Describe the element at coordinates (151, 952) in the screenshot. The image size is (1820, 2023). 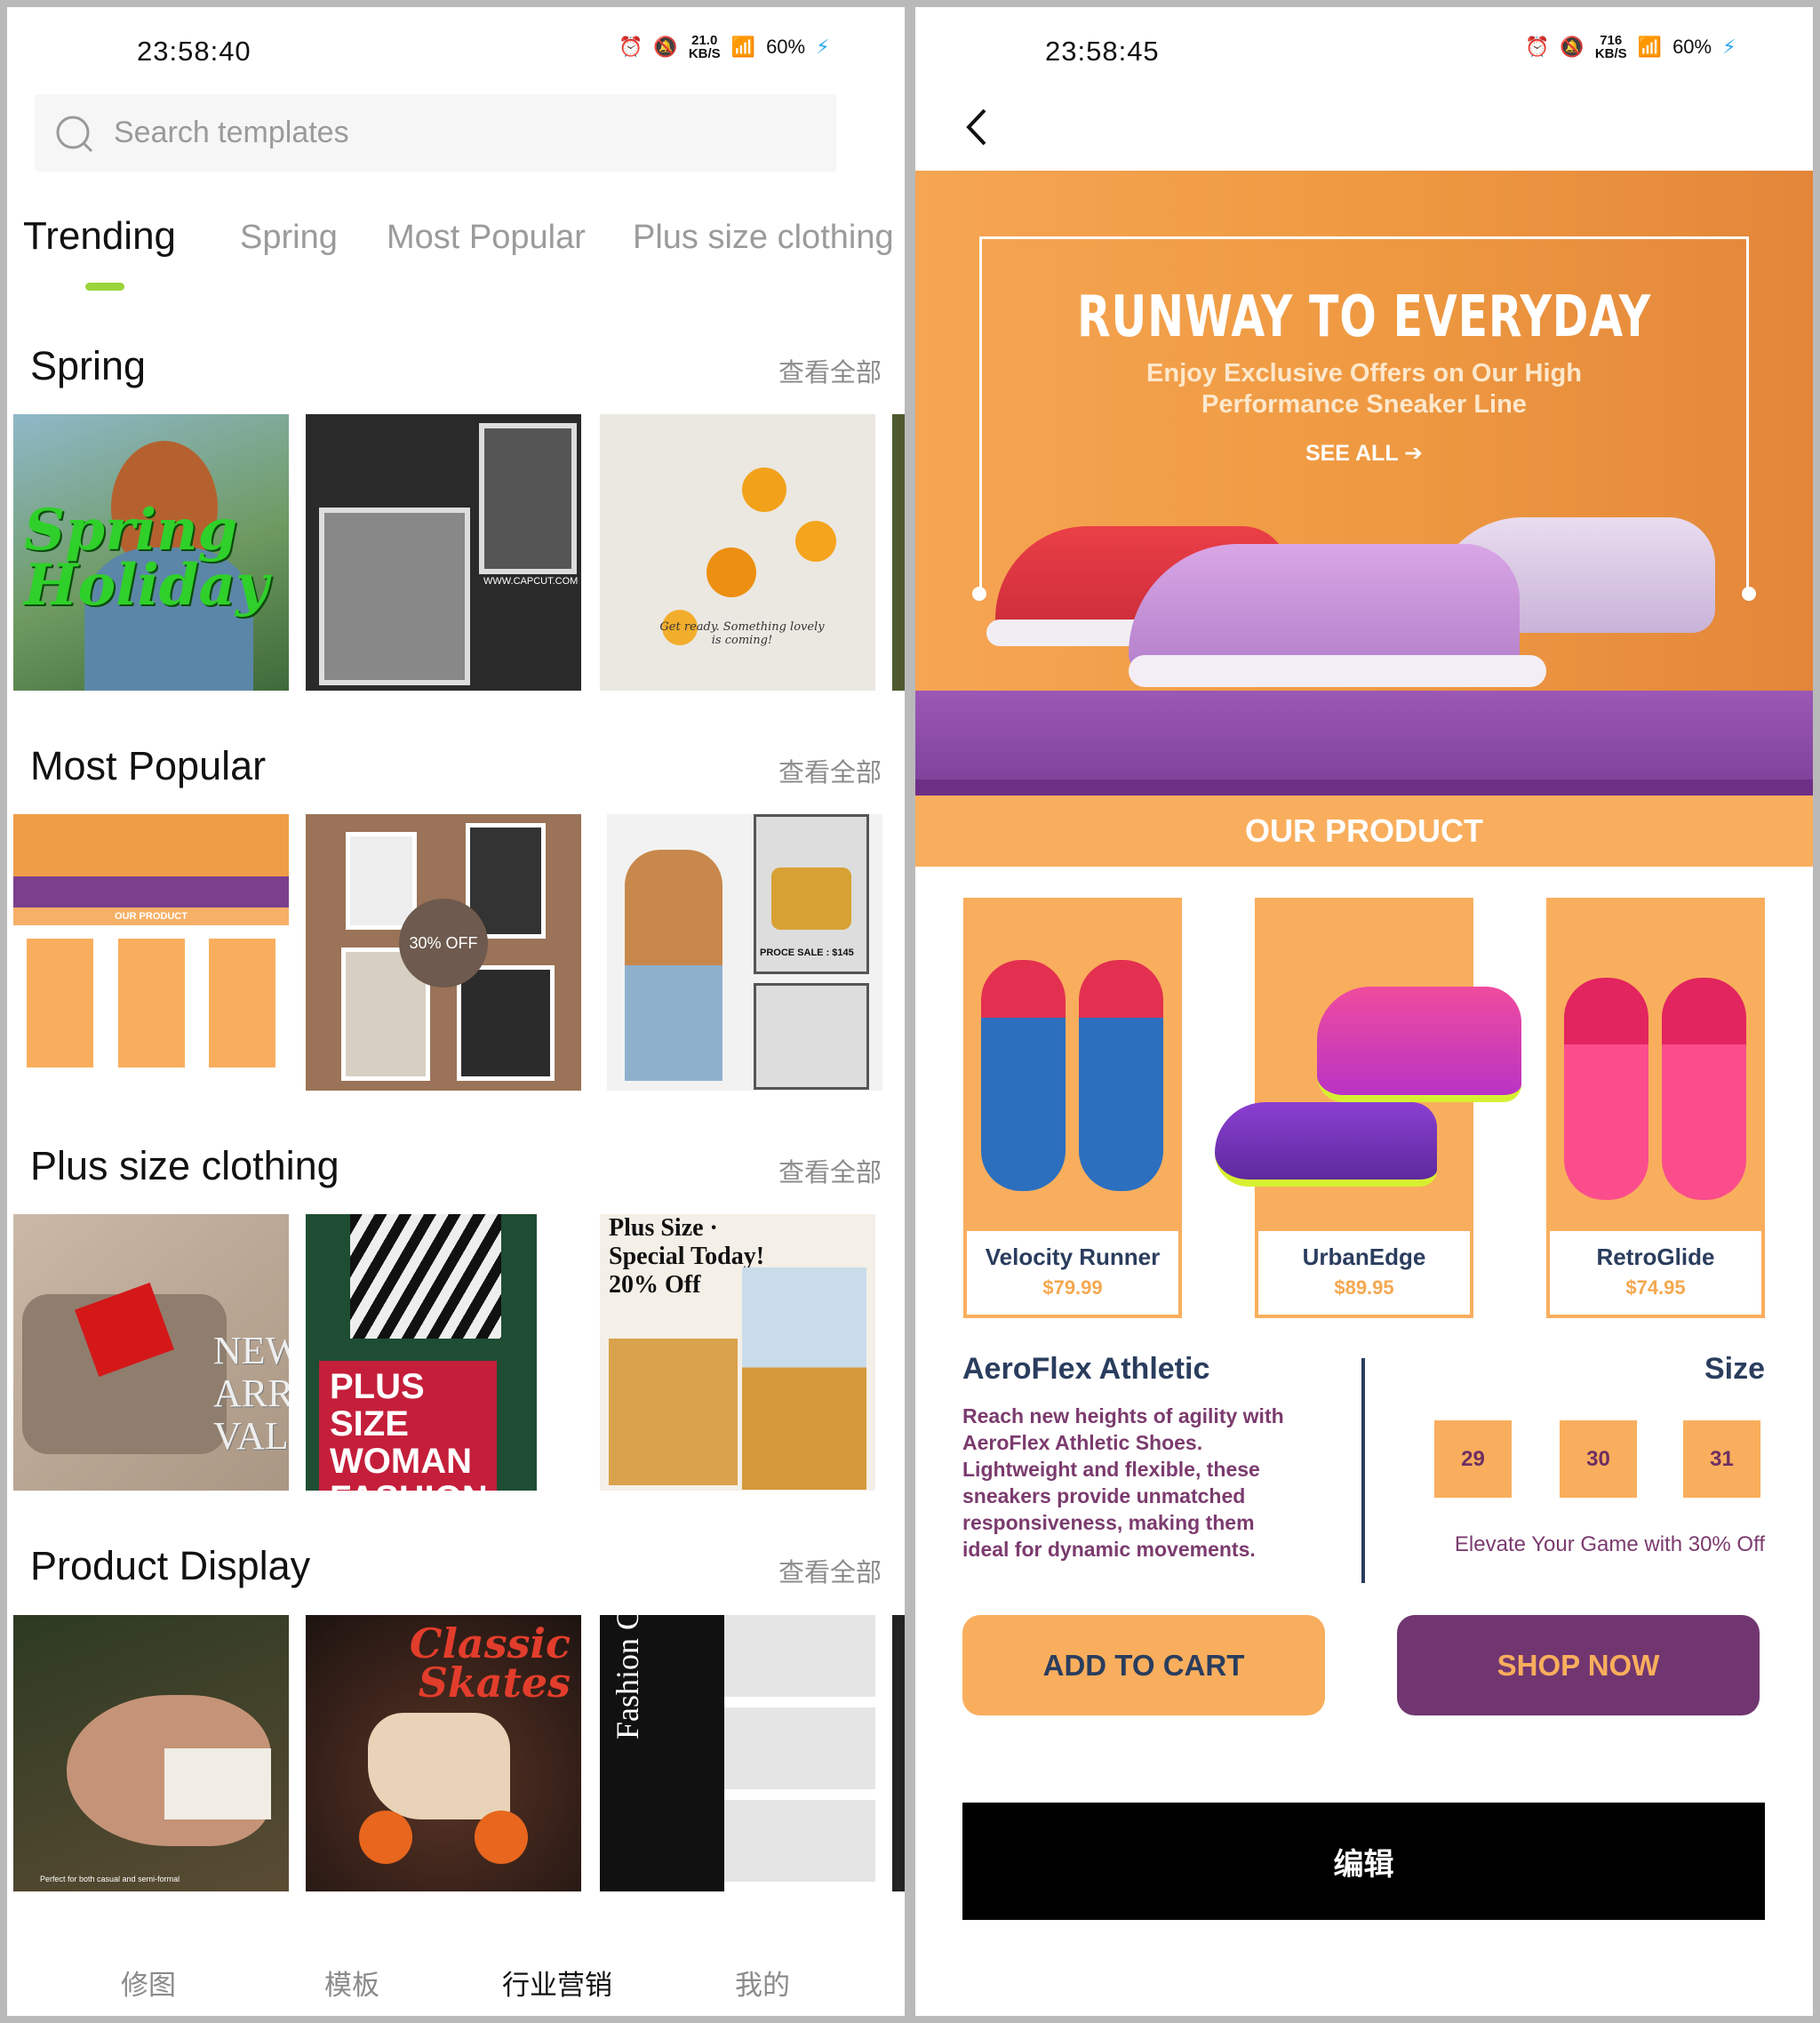
I see `template-thumb: OUR PRODUCT` at that location.